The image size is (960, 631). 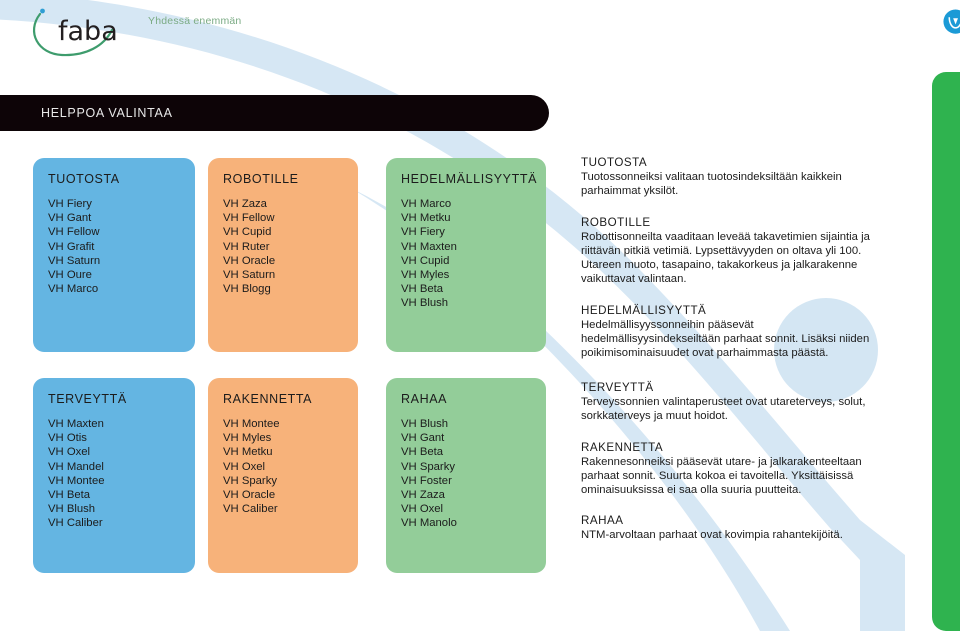 I want to click on list-item: VH Manolo, so click(x=429, y=523).